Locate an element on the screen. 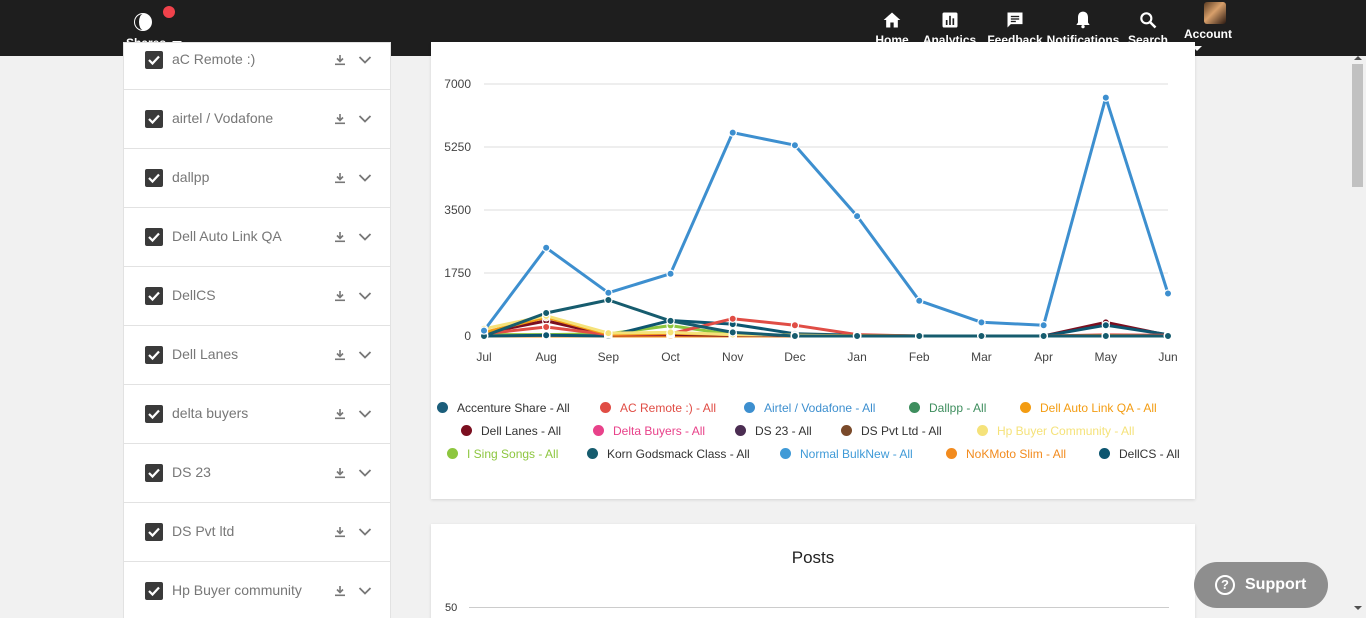 Image resolution: width=1366 pixels, height=618 pixels. legend-item: DS Pvt Ltd - All is located at coordinates (891, 431).